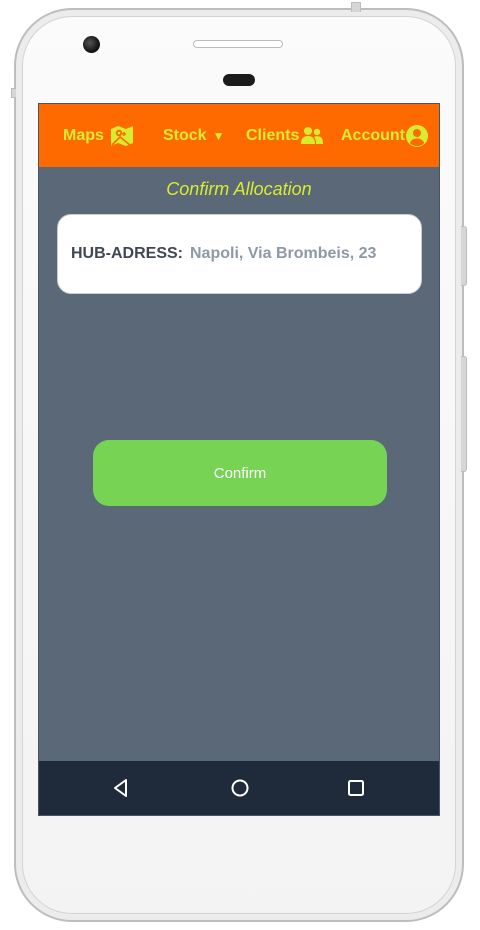 The height and width of the screenshot is (930, 480). What do you see at coordinates (240, 473) in the screenshot?
I see `confirm-button: Confirm` at bounding box center [240, 473].